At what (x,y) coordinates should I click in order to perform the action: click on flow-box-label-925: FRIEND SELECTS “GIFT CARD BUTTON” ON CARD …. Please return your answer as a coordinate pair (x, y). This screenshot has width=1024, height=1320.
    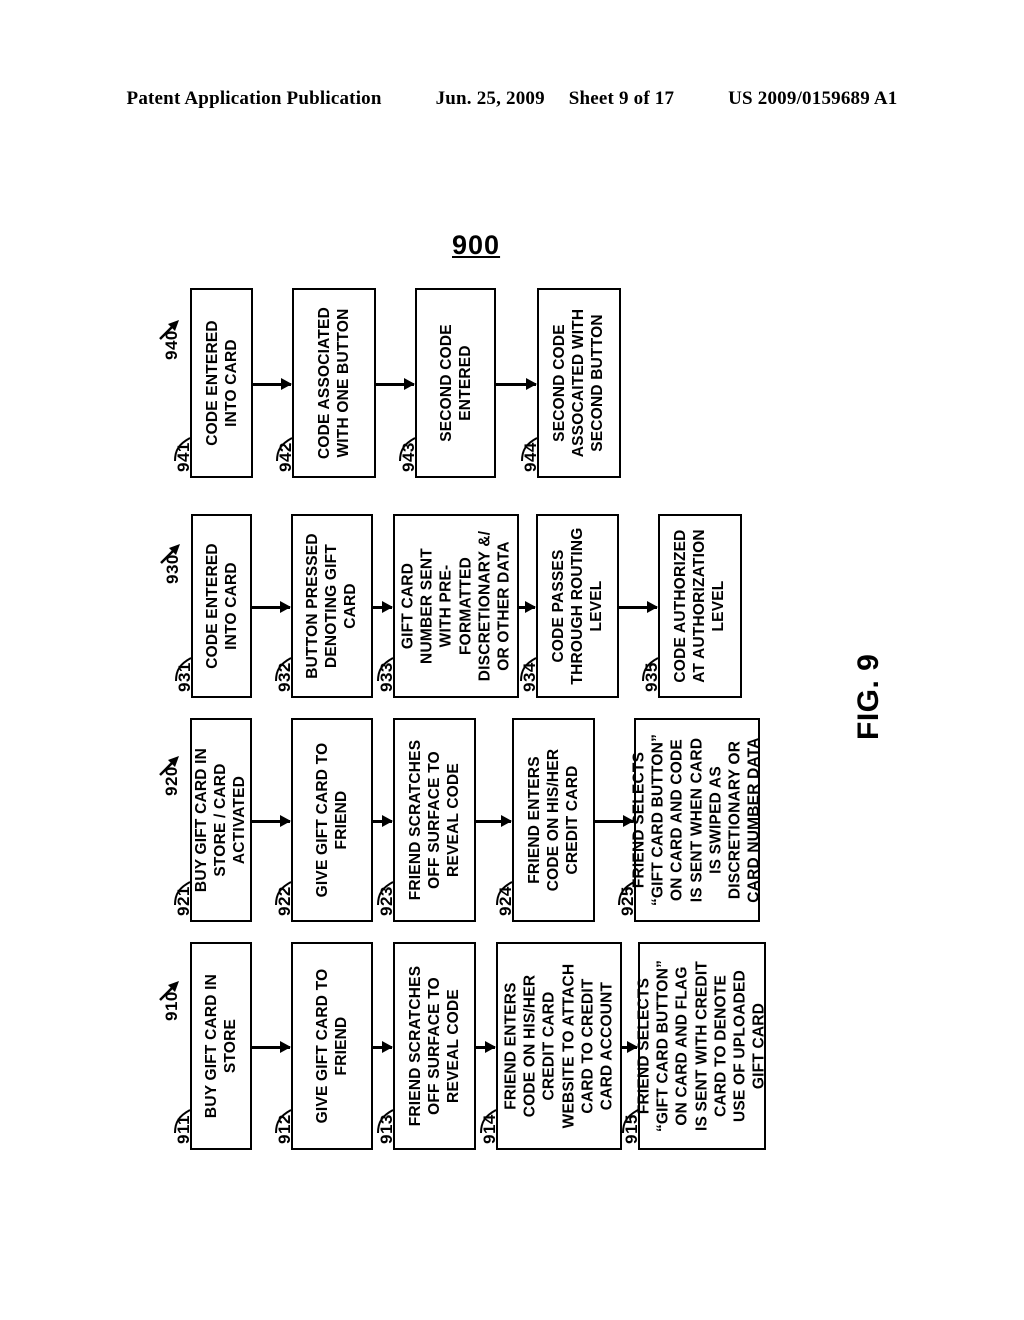
    Looking at the image, I should click on (697, 820).